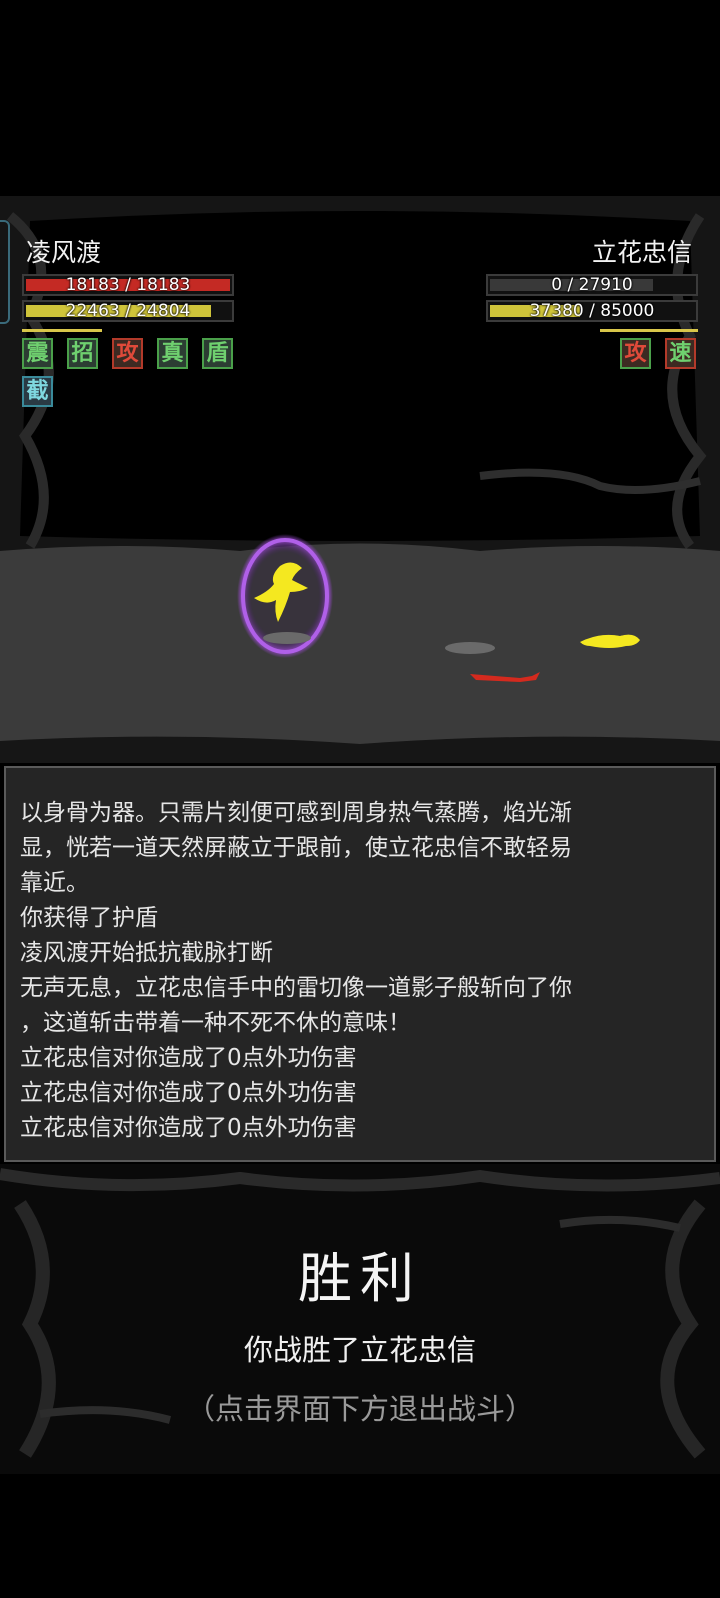 The image size is (720, 1598). Describe the element at coordinates (37, 353) in the screenshot. I see `buff-zhen-icon: 震` at that location.